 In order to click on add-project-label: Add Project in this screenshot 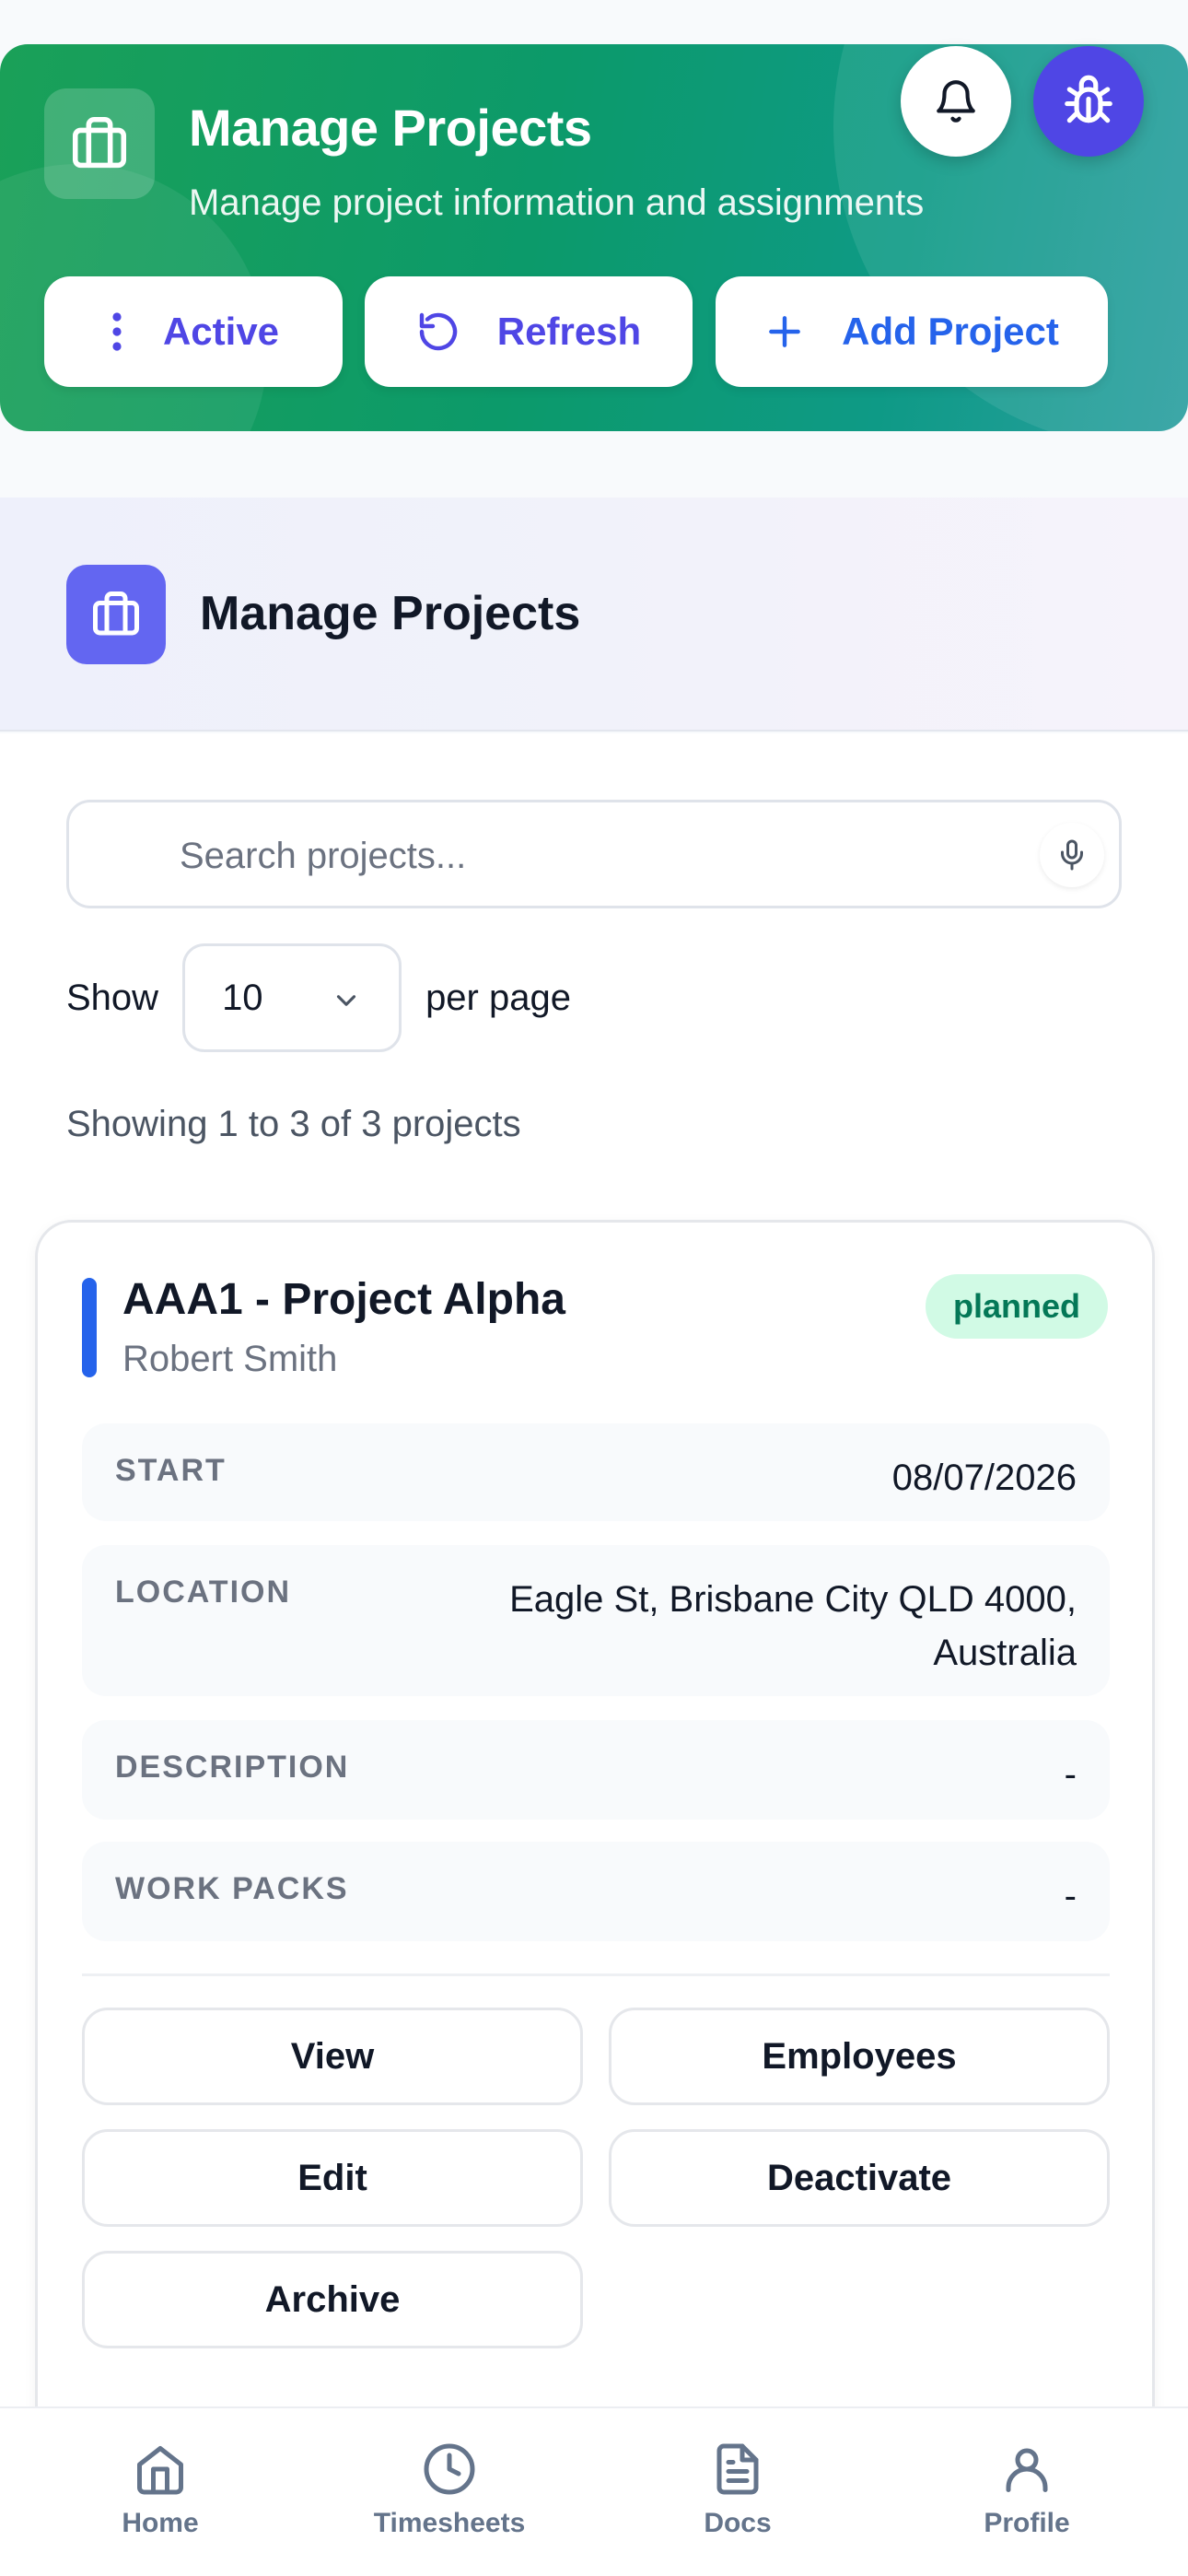, I will do `click(951, 331)`.